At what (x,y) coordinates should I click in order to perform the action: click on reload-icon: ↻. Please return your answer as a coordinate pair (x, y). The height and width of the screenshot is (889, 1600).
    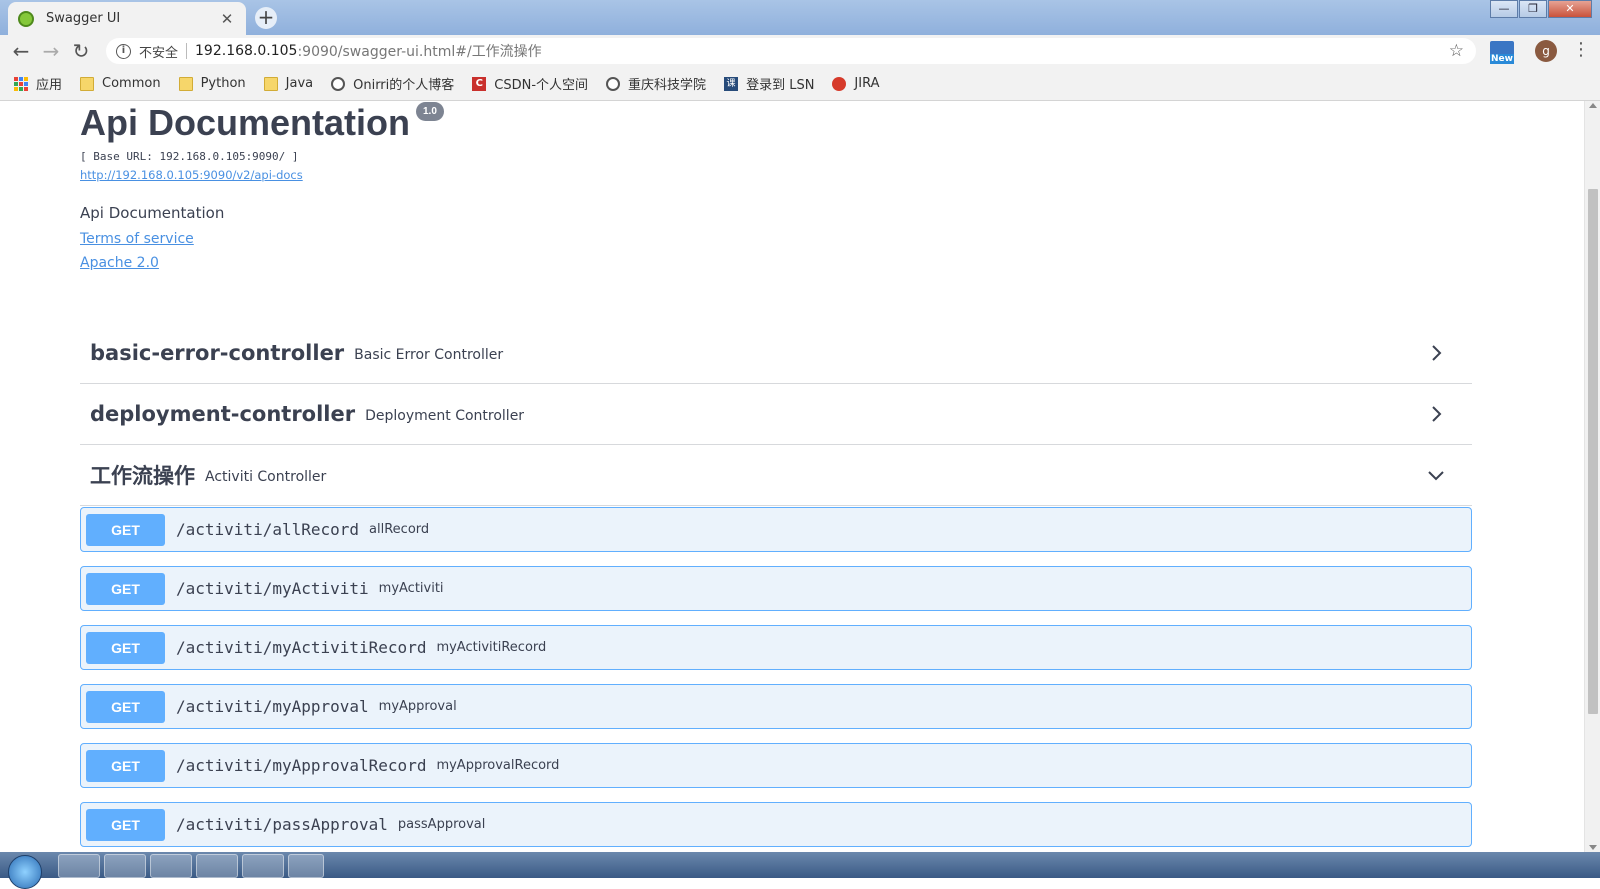
    Looking at the image, I should click on (81, 51).